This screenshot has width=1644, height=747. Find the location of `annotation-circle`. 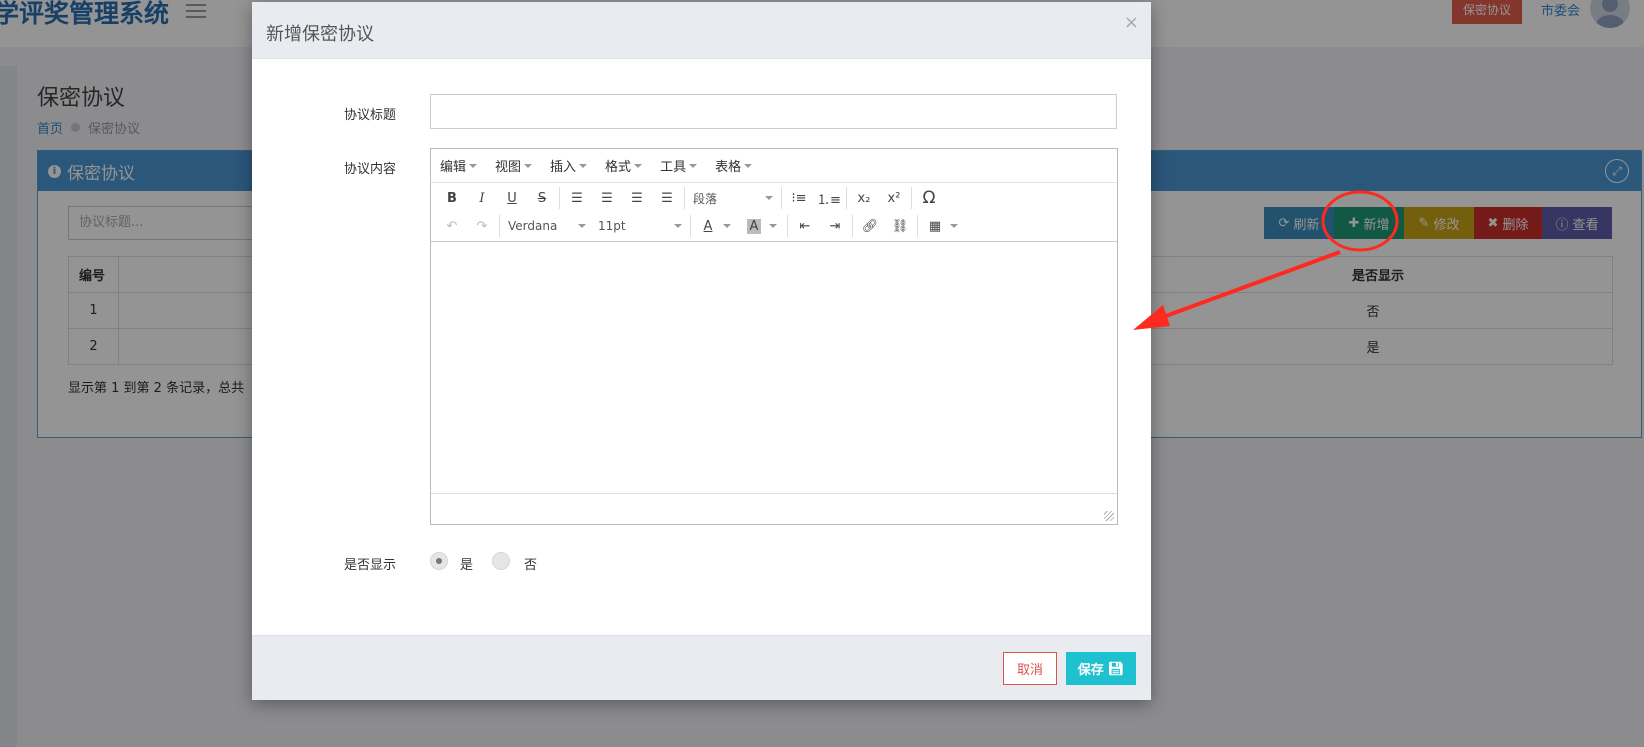

annotation-circle is located at coordinates (1360, 221).